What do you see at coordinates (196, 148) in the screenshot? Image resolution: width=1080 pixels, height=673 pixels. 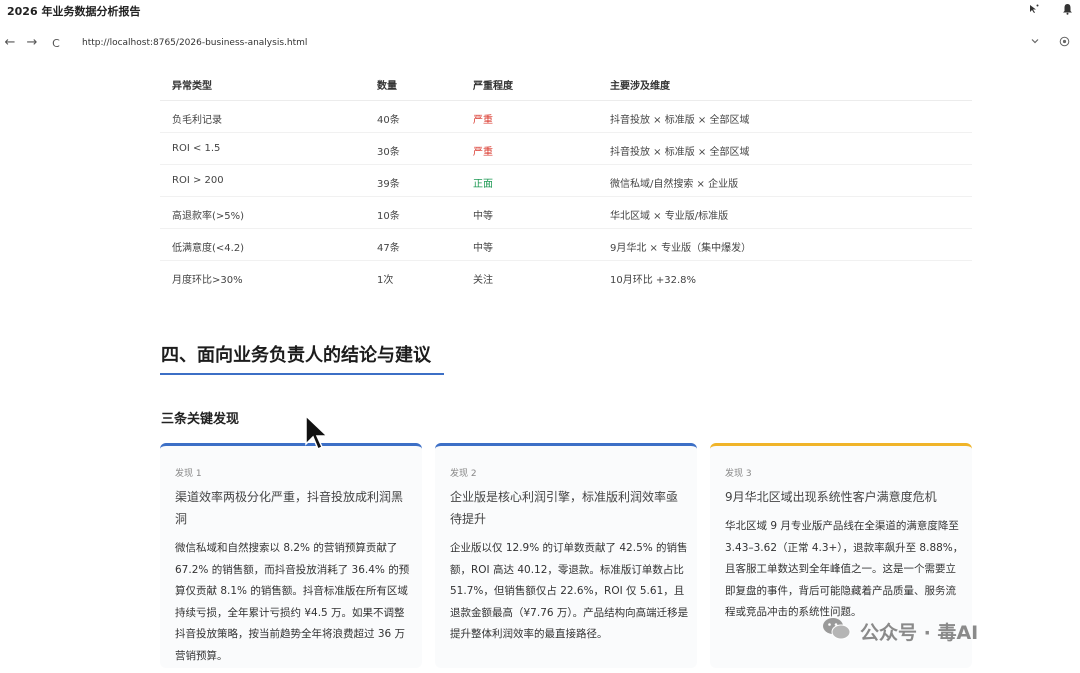 I see `cell-type: ROI < 1.5` at bounding box center [196, 148].